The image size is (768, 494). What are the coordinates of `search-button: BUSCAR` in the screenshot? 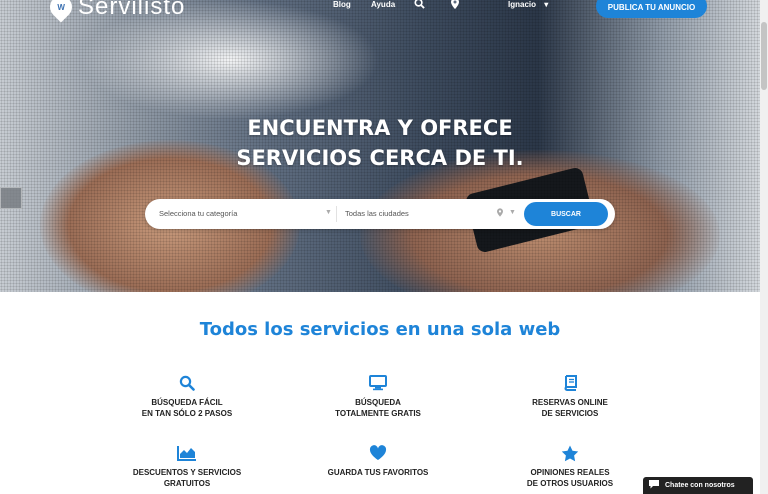 It's located at (566, 214).